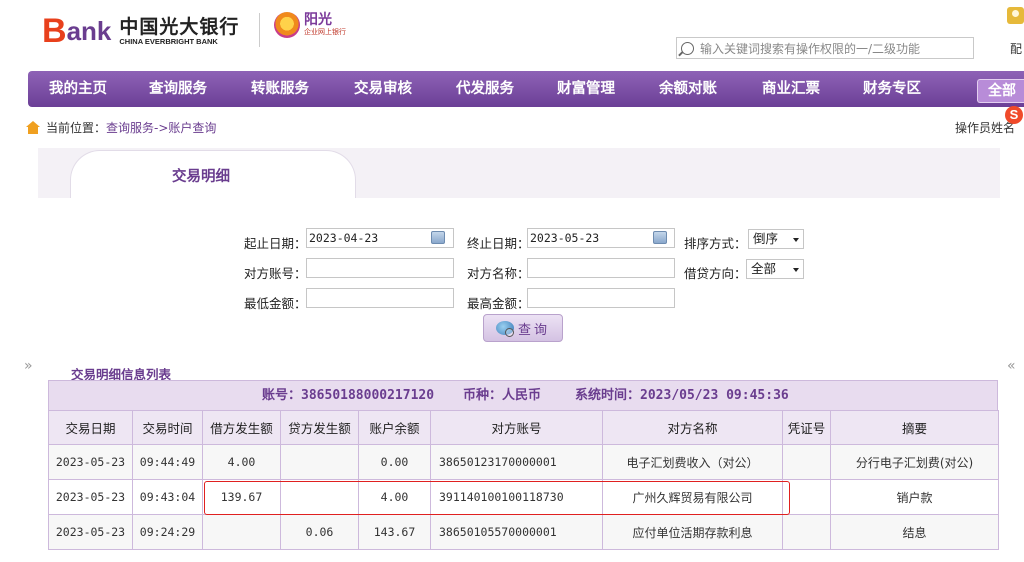 The image size is (1024, 562). What do you see at coordinates (485, 89) in the screenshot?
I see `nav-item-payroll: 代发服务` at bounding box center [485, 89].